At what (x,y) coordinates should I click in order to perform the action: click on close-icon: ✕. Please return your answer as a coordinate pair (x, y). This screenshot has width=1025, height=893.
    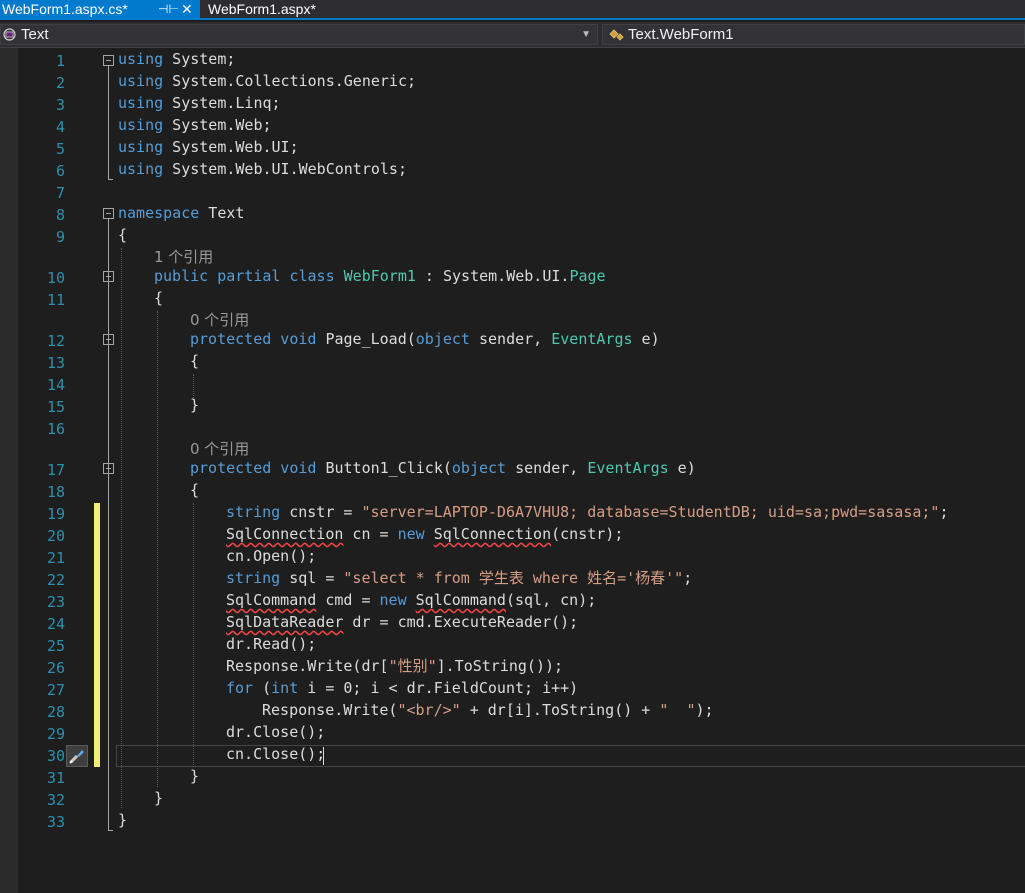
    Looking at the image, I should click on (187, 9).